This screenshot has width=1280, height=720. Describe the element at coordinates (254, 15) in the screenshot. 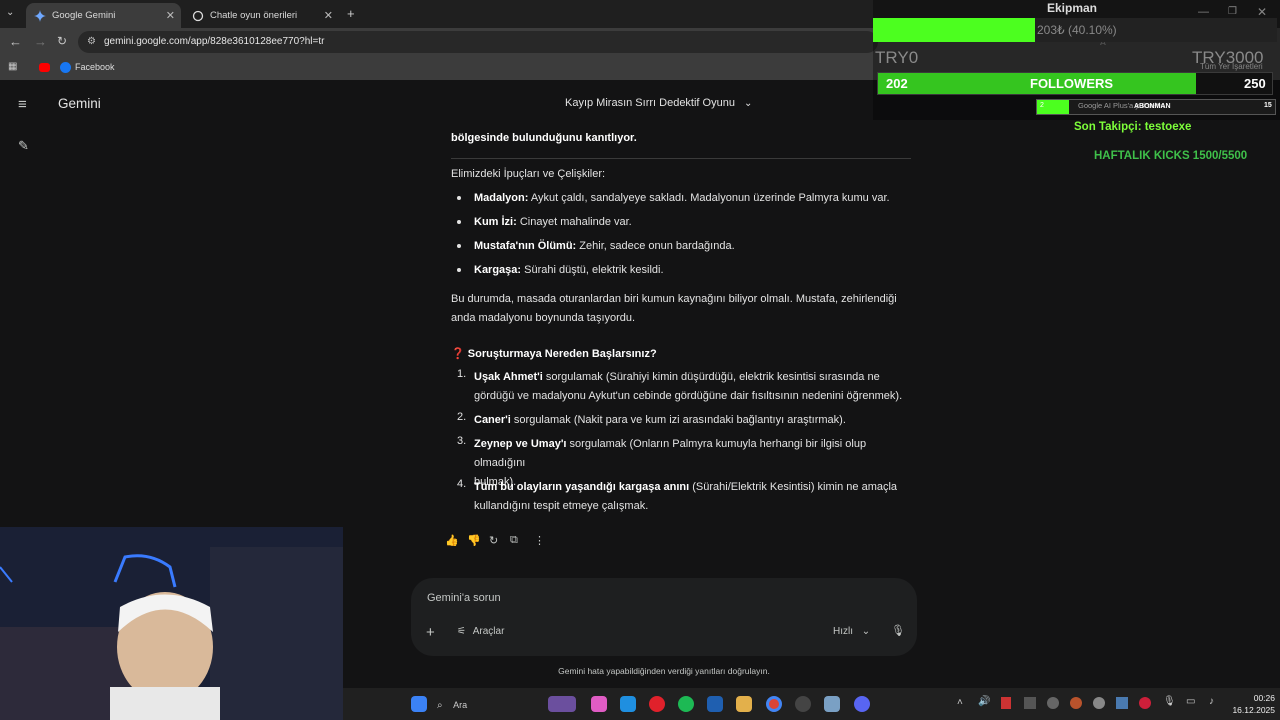

I see `tab-label: Chatle oyun önerileri` at that location.